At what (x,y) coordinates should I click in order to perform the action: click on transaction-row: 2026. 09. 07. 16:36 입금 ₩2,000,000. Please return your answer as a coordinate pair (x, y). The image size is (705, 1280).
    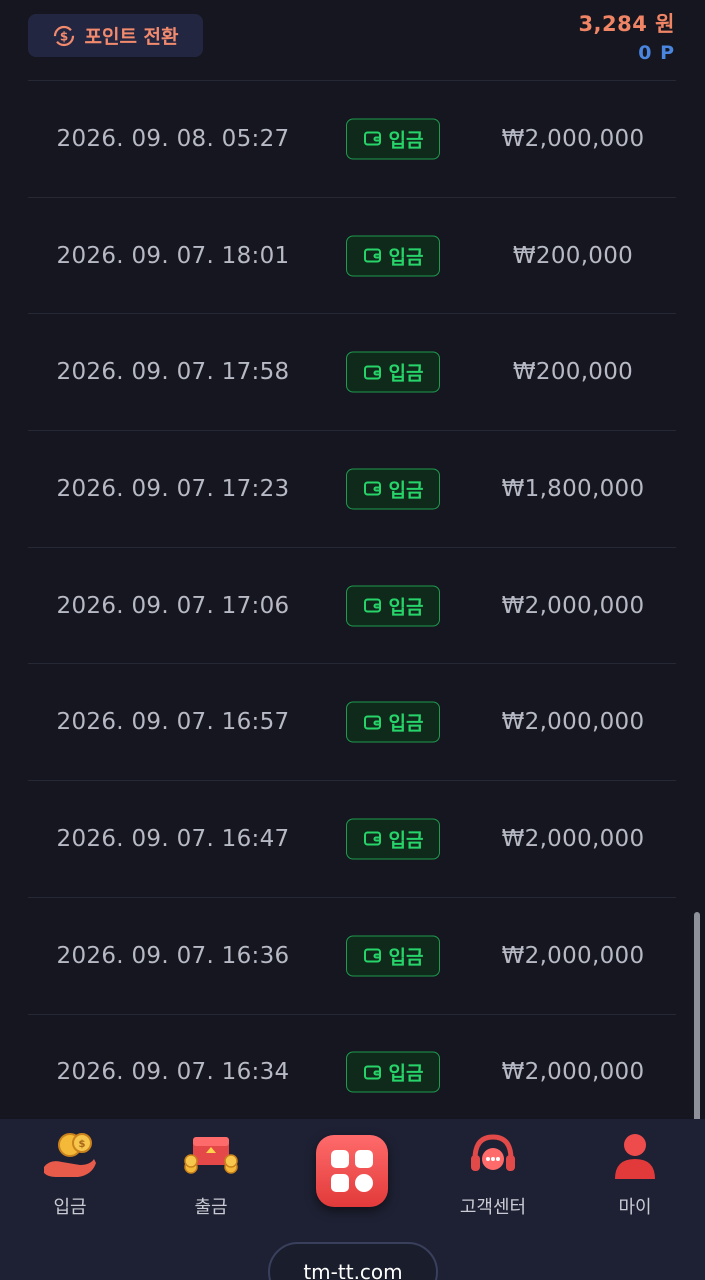
    Looking at the image, I should click on (352, 956).